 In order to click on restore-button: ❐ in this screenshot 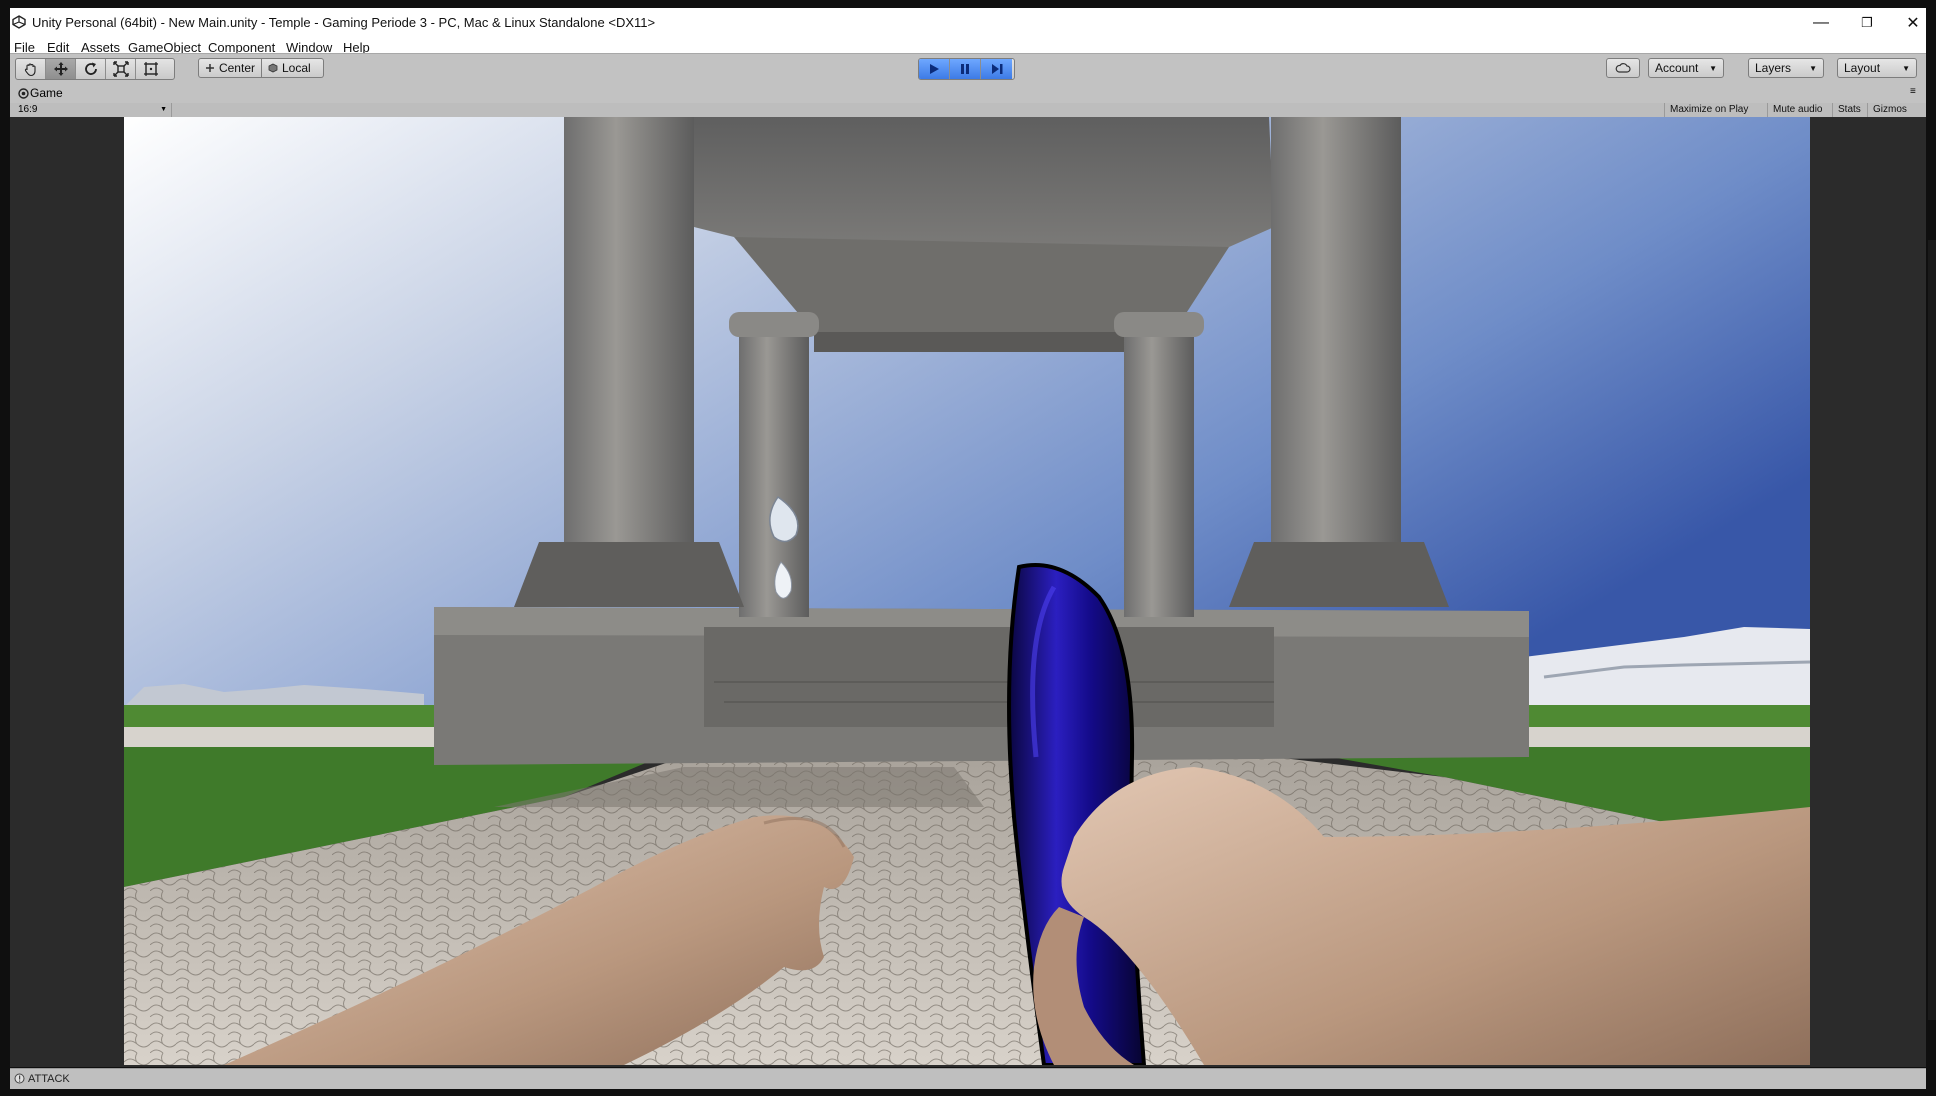, I will do `click(1867, 23)`.